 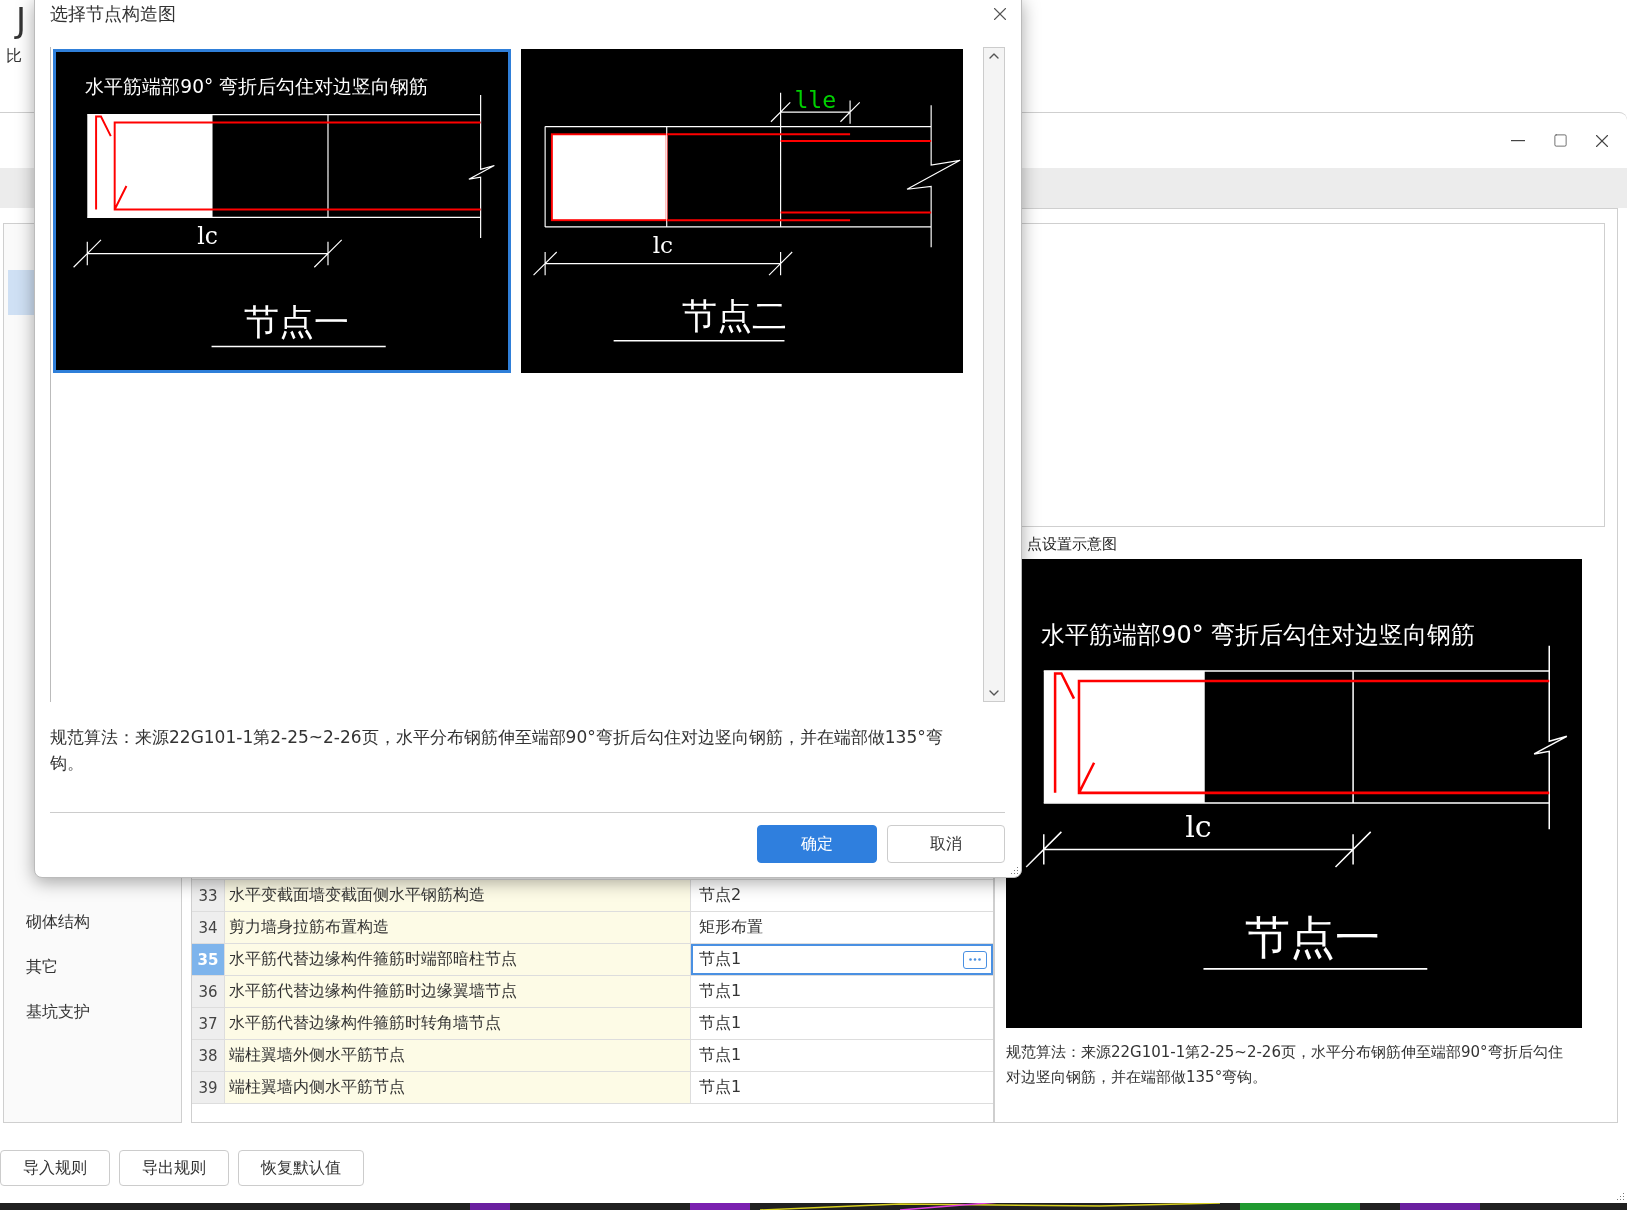 What do you see at coordinates (113, 14) in the screenshot?
I see `dialog-title: 选择节点构造图` at bounding box center [113, 14].